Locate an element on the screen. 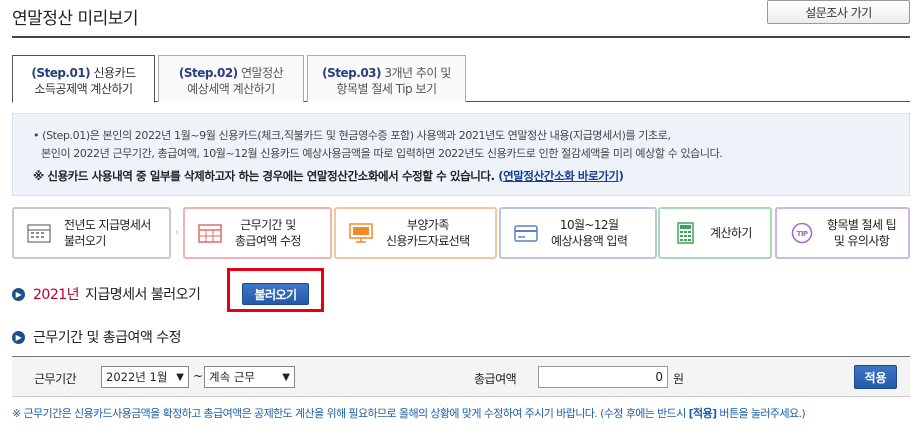 The image size is (916, 447). section-load-statement: ▶ 2021년 지급명세서 불러오기 is located at coordinates (106, 294).